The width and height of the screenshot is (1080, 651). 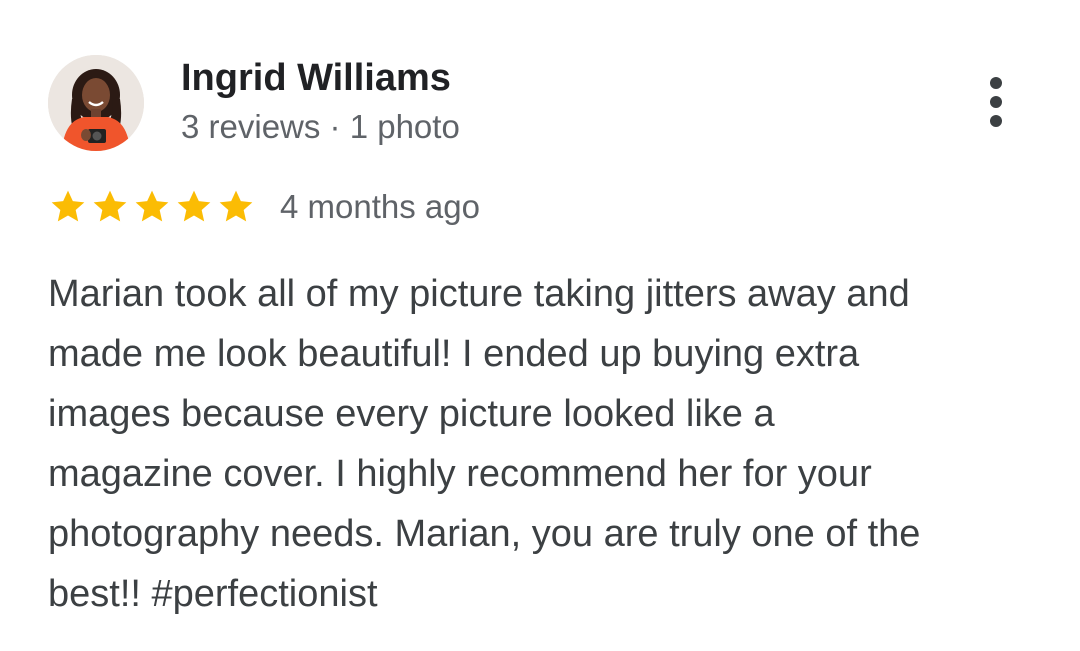 I want to click on reviewer-avatar, so click(x=96, y=103).